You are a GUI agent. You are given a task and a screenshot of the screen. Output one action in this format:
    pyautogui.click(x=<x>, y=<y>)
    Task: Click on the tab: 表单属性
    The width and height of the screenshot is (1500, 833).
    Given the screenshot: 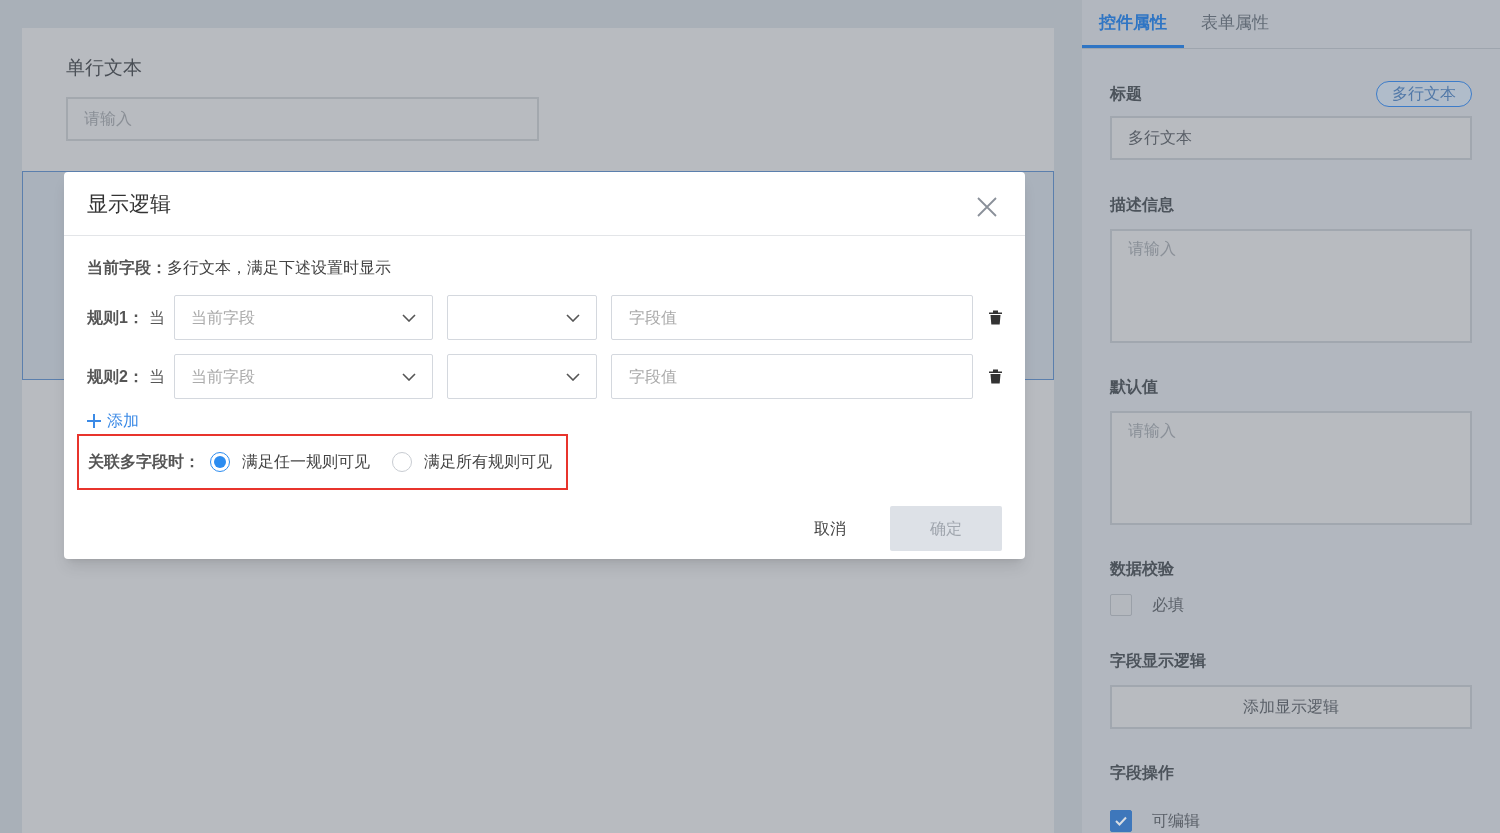 What is the action you would take?
    pyautogui.click(x=1235, y=24)
    